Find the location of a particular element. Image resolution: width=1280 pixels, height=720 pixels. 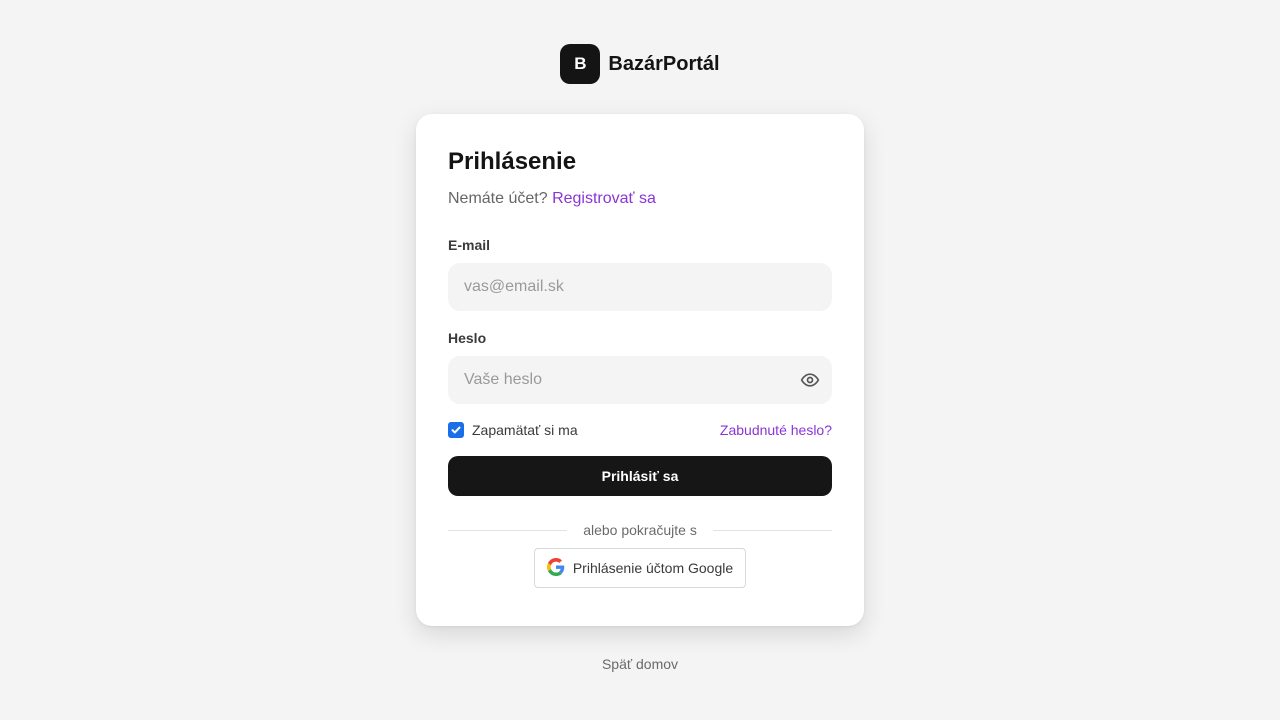

google-login-button: Prihlásenie účtom Google is located at coordinates (640, 568).